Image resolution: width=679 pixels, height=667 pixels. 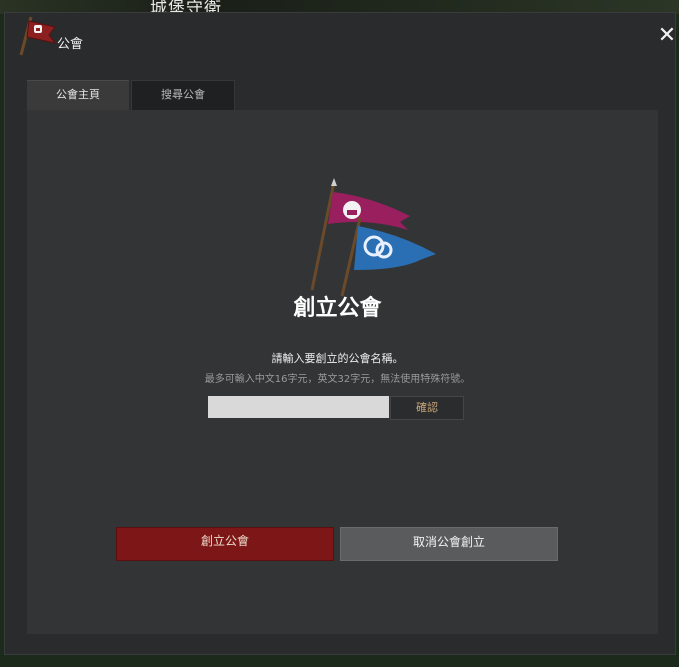 What do you see at coordinates (78, 95) in the screenshot?
I see `tab-guild-home: 公會主頁` at bounding box center [78, 95].